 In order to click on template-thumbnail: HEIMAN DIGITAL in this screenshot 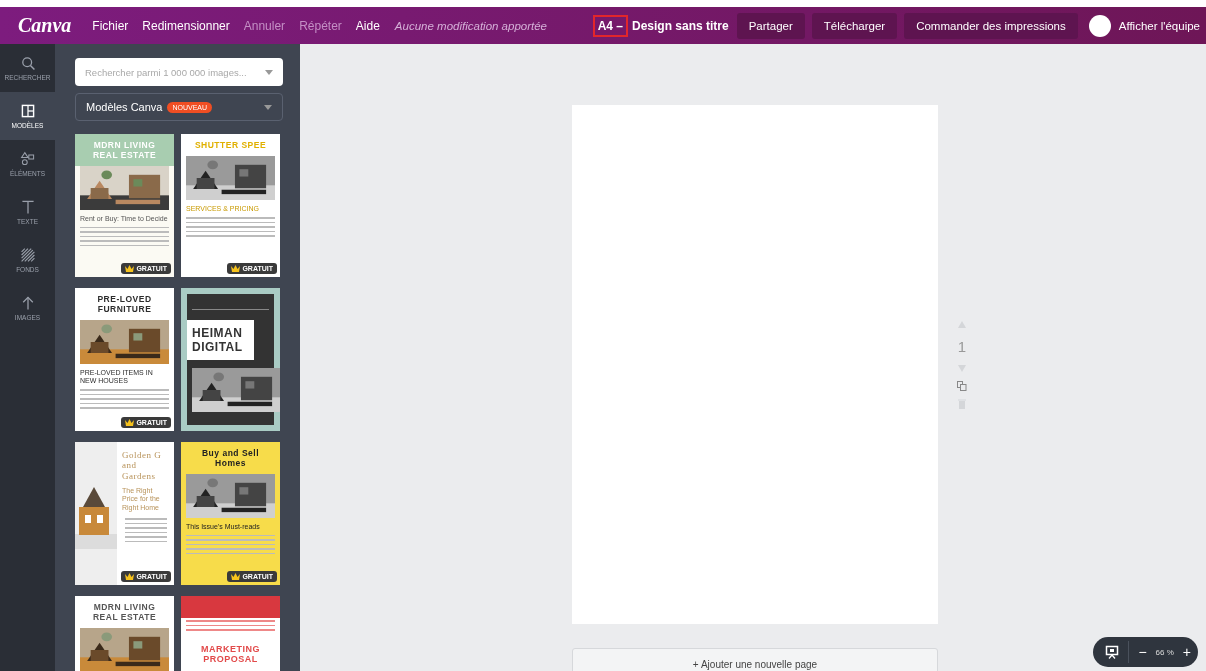, I will do `click(230, 359)`.